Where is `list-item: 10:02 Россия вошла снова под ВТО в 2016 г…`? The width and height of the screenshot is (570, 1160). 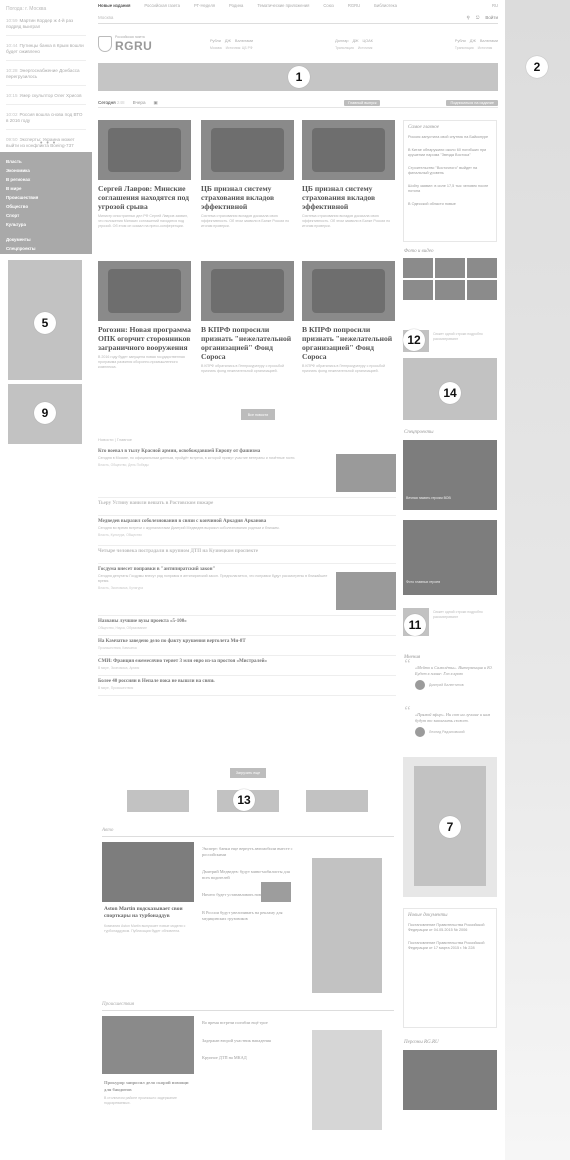
list-item: 10:02 Россия вошла снова под ВТО в 2016 г… is located at coordinates (46, 121).